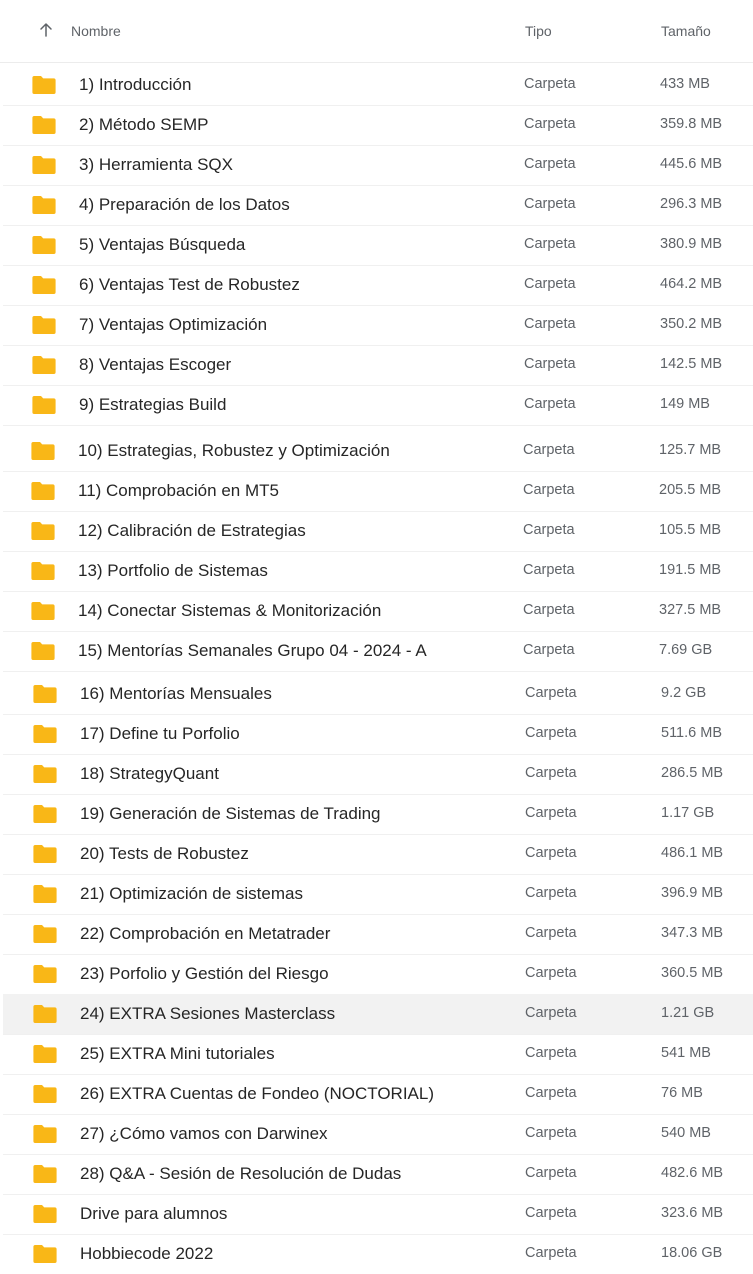 This screenshot has height=1274, width=753. What do you see at coordinates (230, 610) in the screenshot?
I see `file-name: 14) Conectar Sistemas & Monitorización` at bounding box center [230, 610].